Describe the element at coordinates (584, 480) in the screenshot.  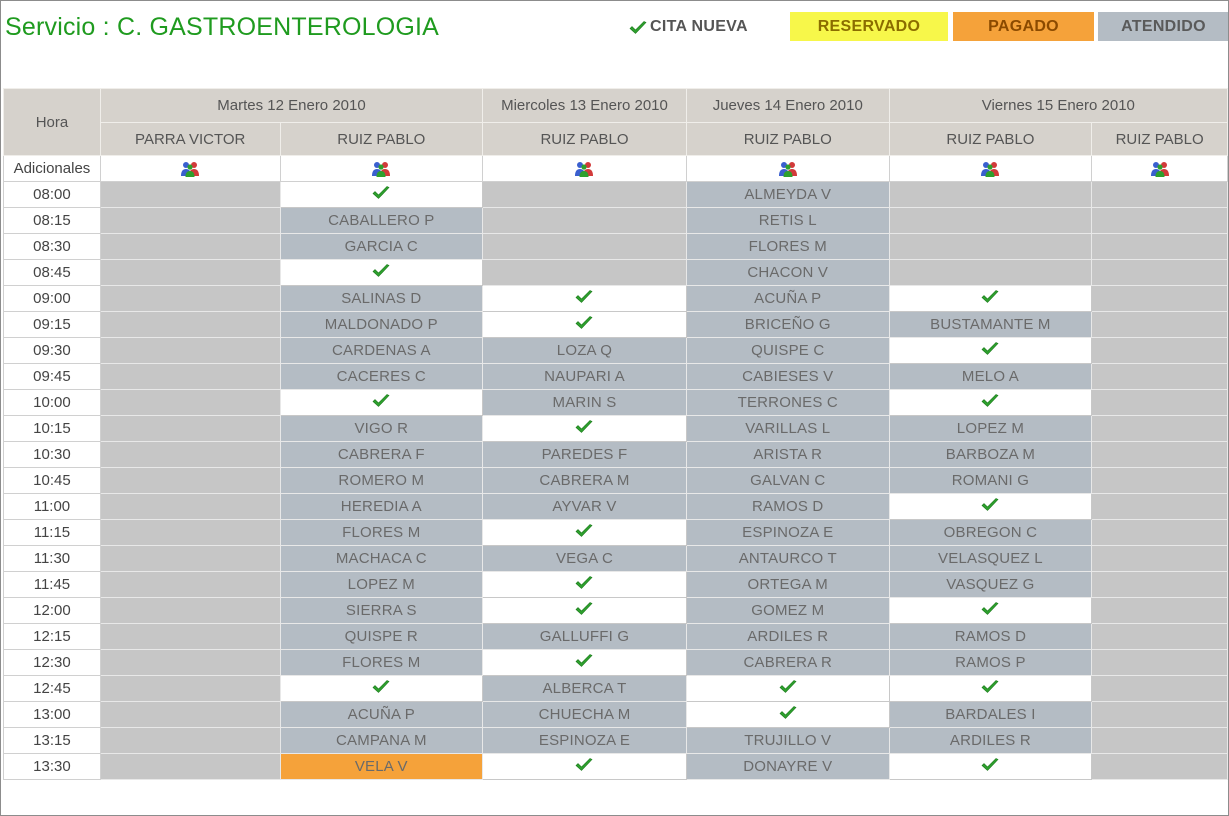
I see `attended-appointment: CABRERA M` at that location.